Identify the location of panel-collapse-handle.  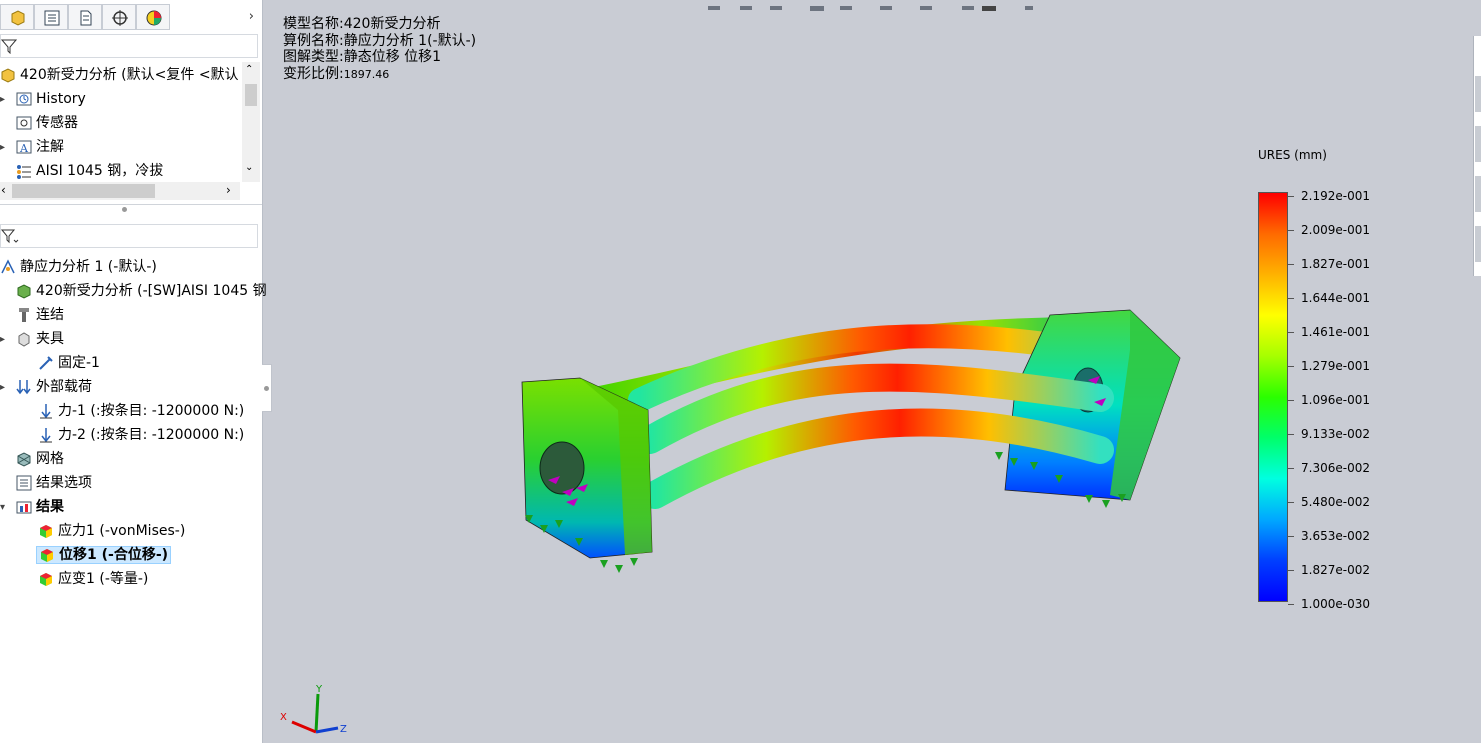
(267, 388).